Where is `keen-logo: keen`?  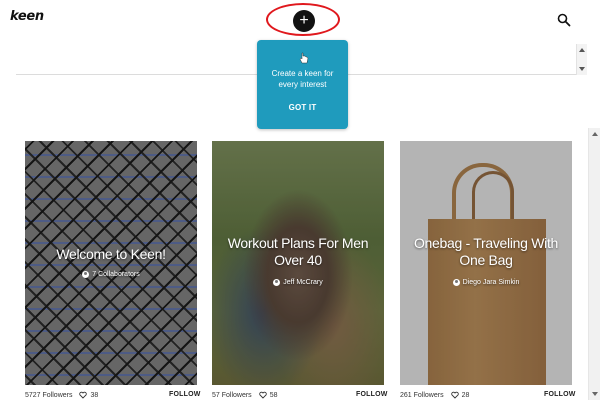 keen-logo: keen is located at coordinates (27, 16).